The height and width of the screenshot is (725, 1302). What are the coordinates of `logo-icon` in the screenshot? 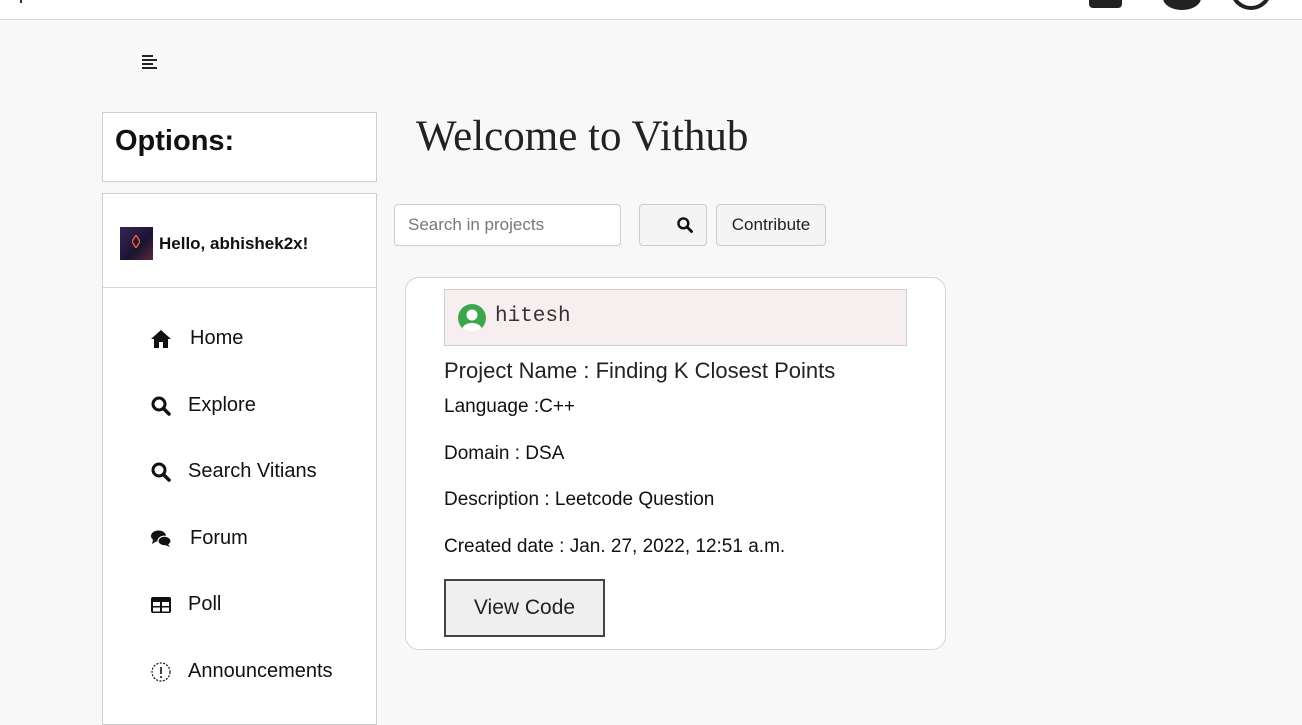 It's located at (136, 241).